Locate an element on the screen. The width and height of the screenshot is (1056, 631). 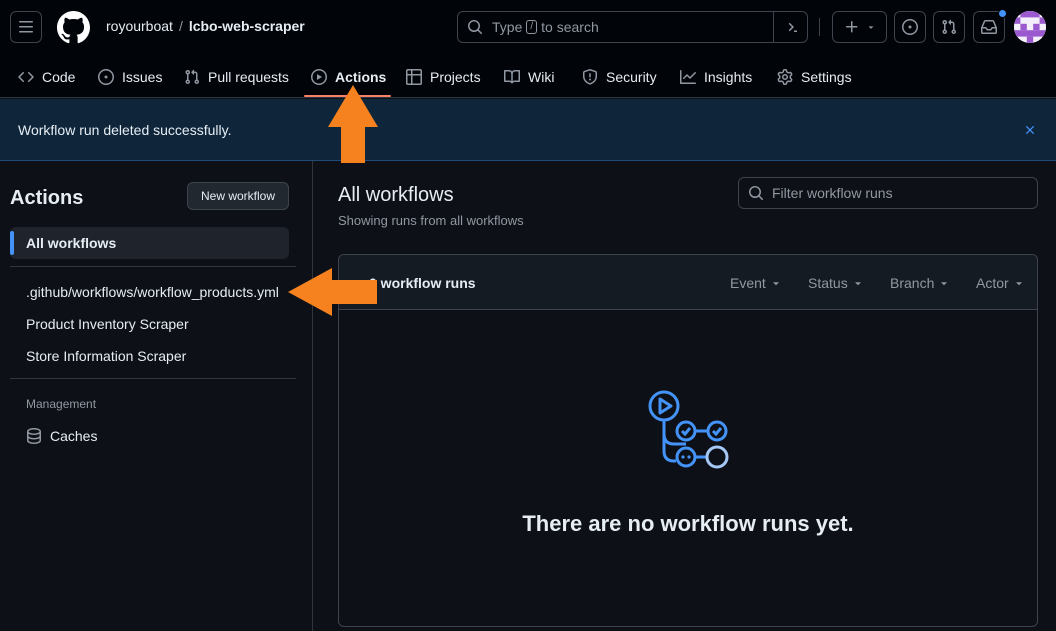
tab-label: Issues is located at coordinates (142, 77).